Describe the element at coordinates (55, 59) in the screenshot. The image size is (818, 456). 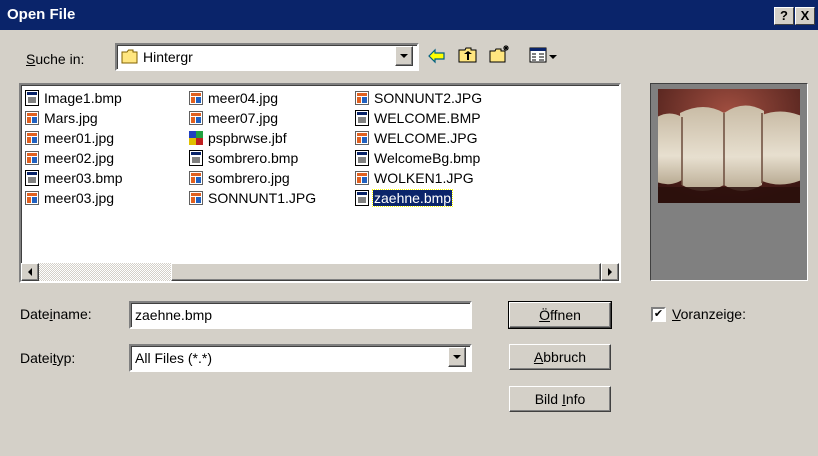
I see `look-in-label: Suche in:` at that location.